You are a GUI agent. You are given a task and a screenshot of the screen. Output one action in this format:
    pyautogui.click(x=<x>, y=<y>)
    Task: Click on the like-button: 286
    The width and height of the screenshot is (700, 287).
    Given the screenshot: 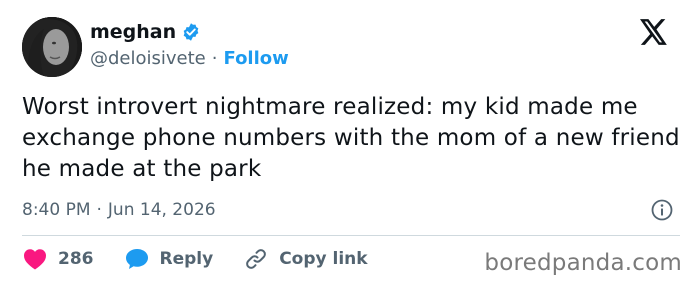 What is the action you would take?
    pyautogui.click(x=58, y=259)
    